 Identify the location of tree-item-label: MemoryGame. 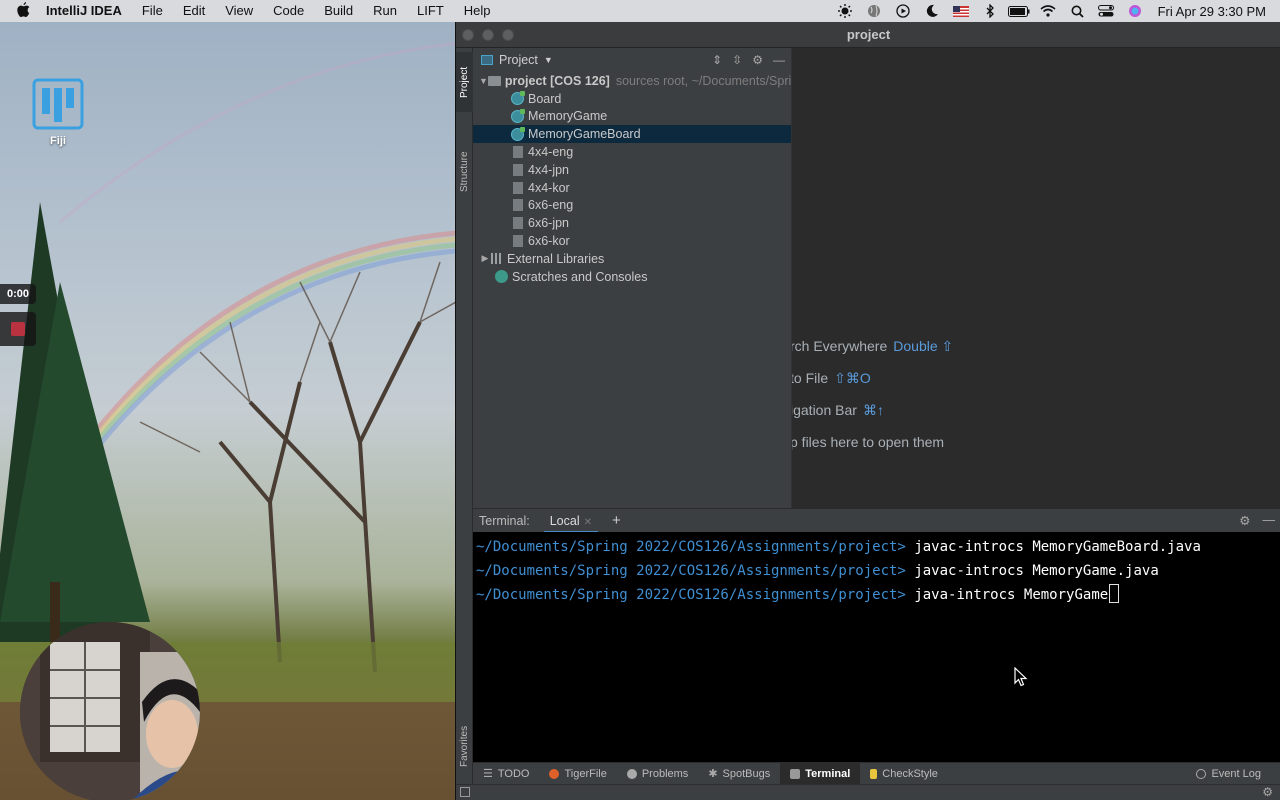
(568, 116).